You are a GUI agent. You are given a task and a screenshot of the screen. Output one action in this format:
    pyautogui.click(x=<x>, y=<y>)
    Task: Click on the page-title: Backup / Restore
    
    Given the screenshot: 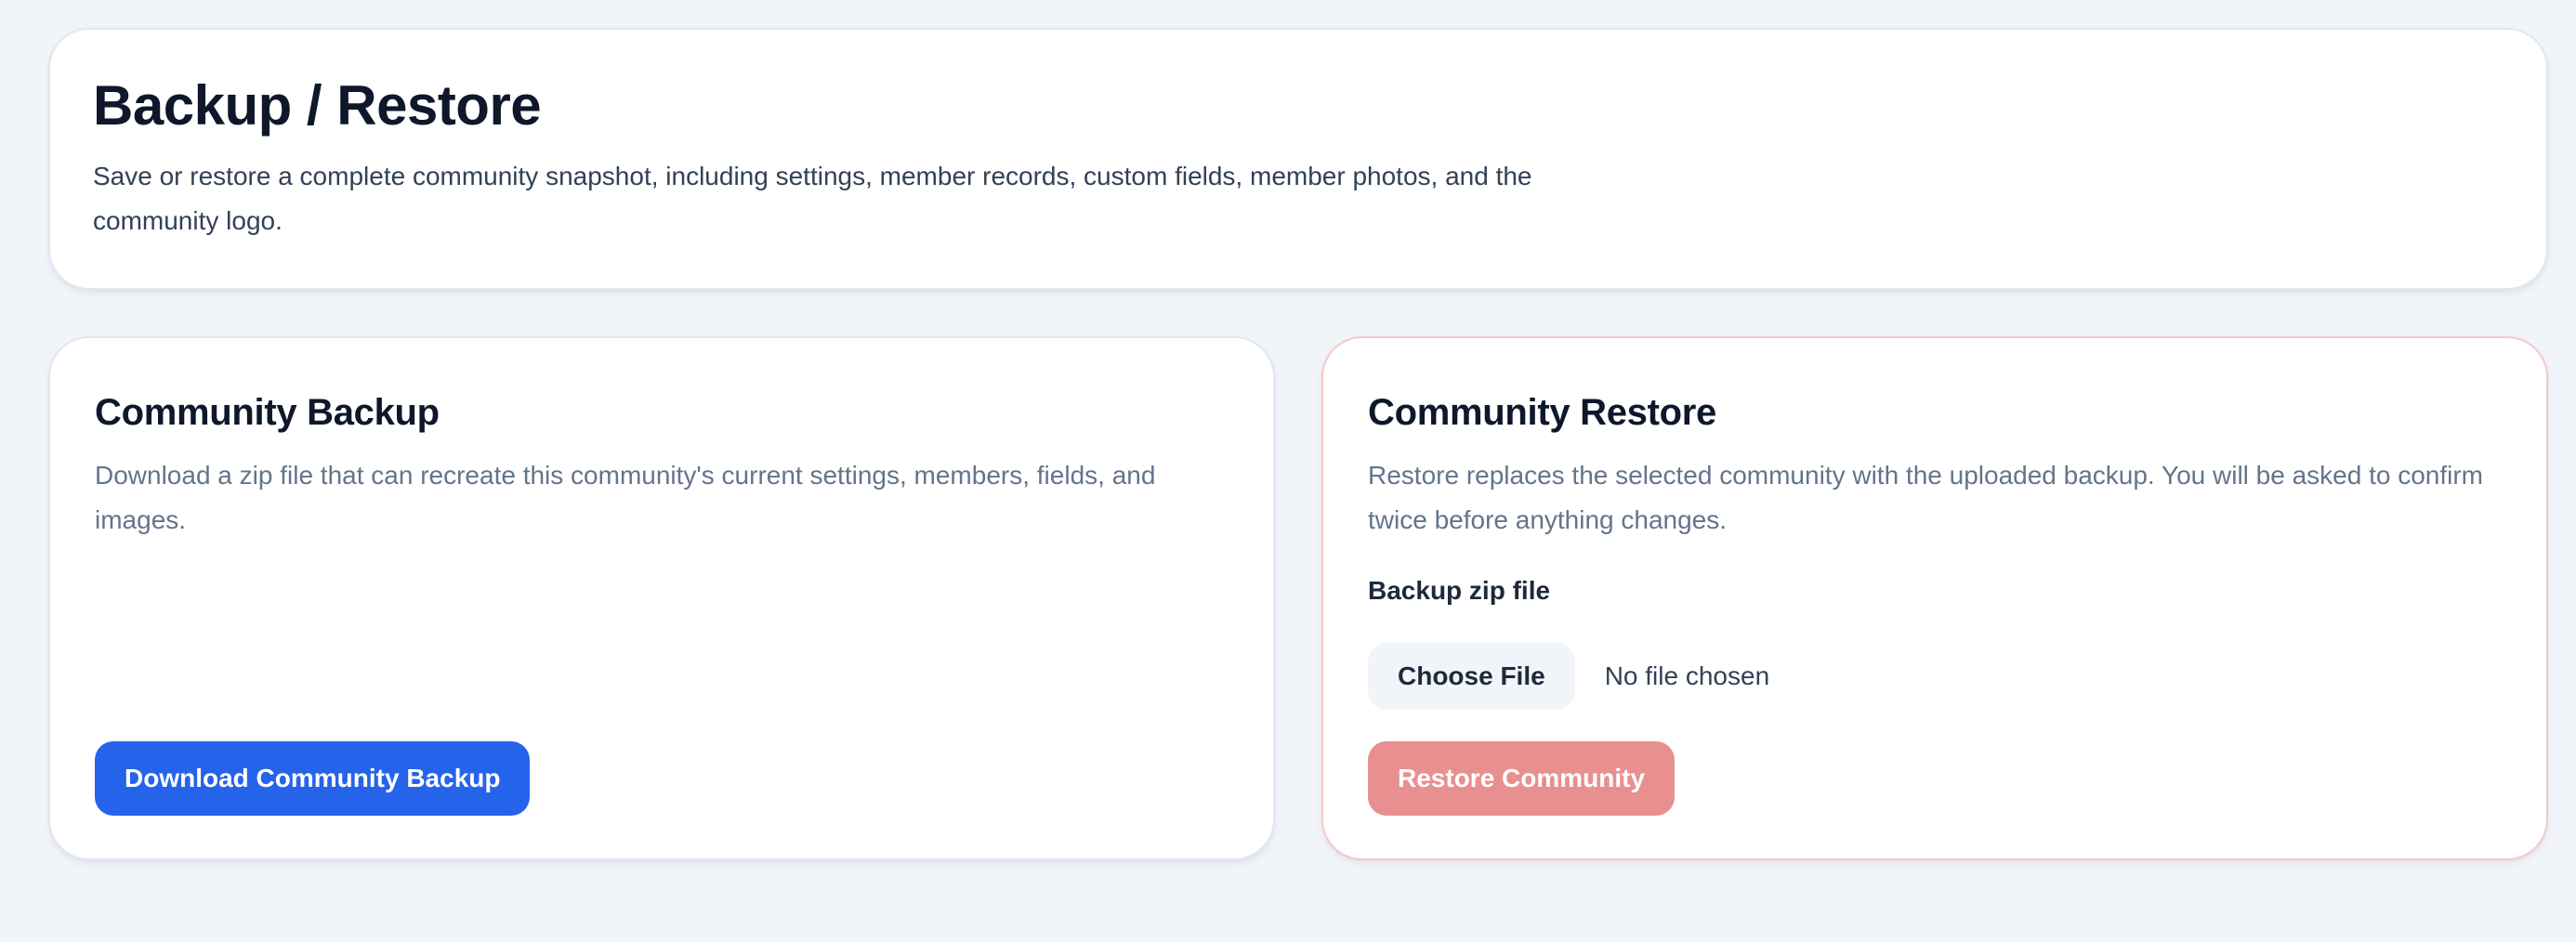 What is the action you would take?
    pyautogui.click(x=317, y=105)
    